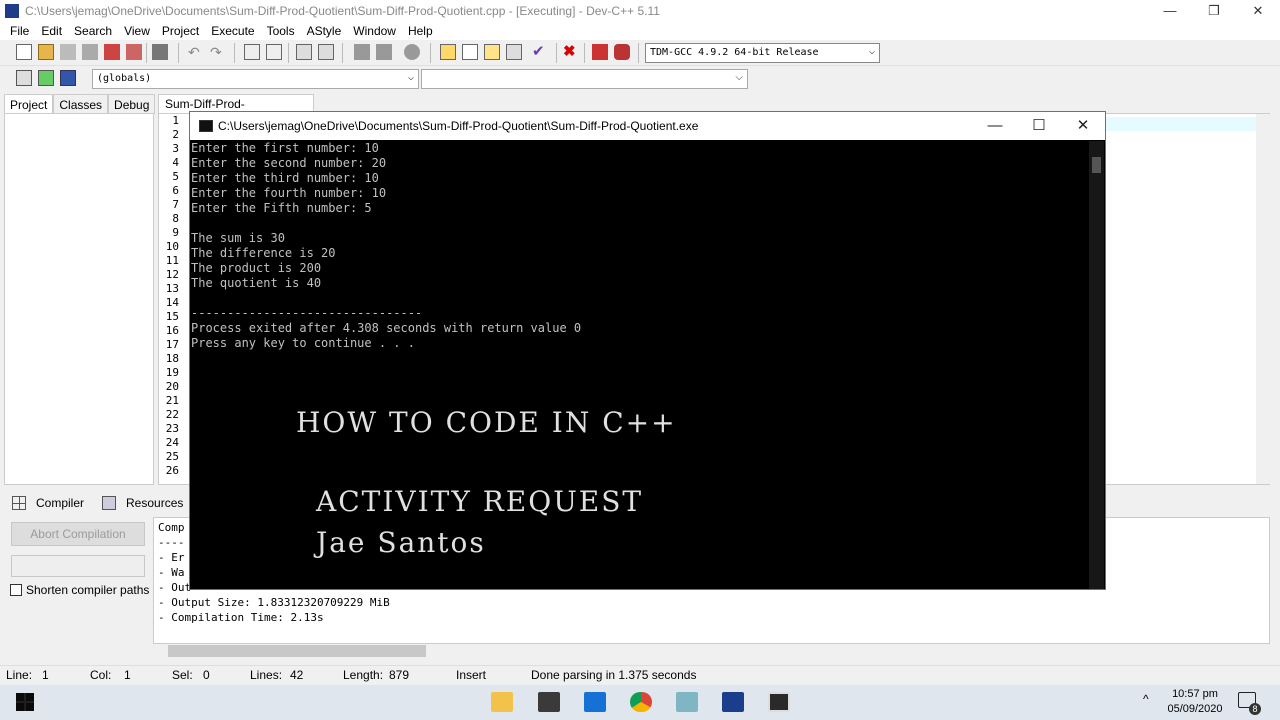  Describe the element at coordinates (384, 52) in the screenshot. I see `goto-bookmark-icon` at that location.